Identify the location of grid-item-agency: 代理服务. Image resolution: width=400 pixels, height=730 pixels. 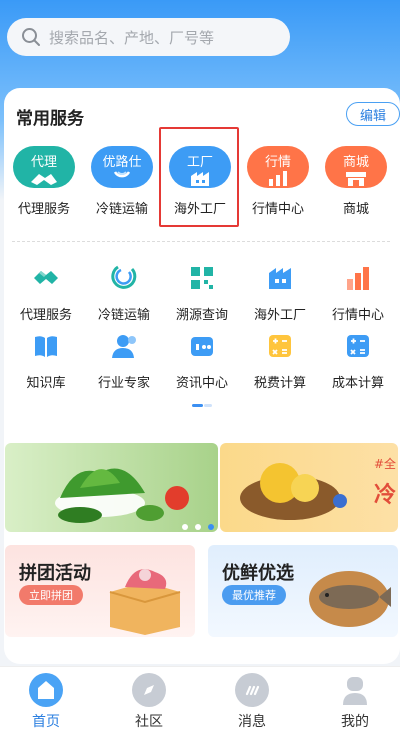
(46, 293).